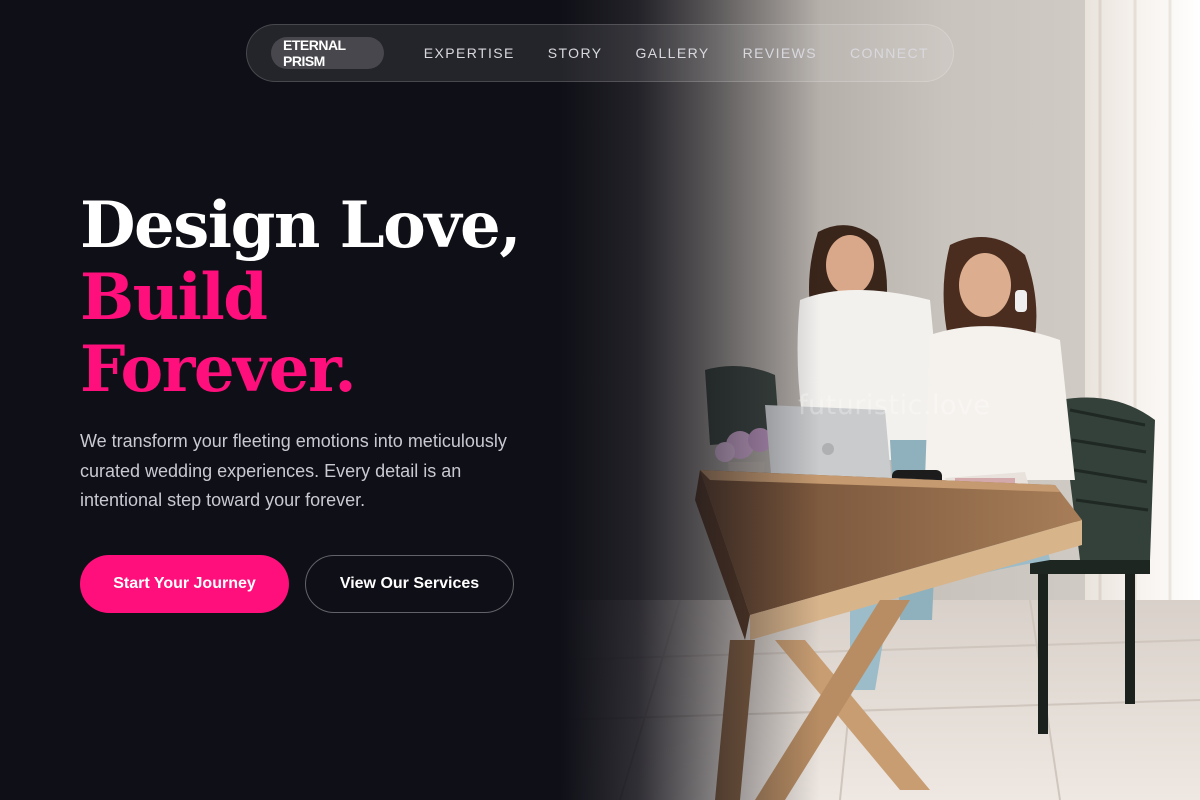 This screenshot has height=800, width=1200. Describe the element at coordinates (575, 53) in the screenshot. I see `nav-link-story: STORY` at that location.